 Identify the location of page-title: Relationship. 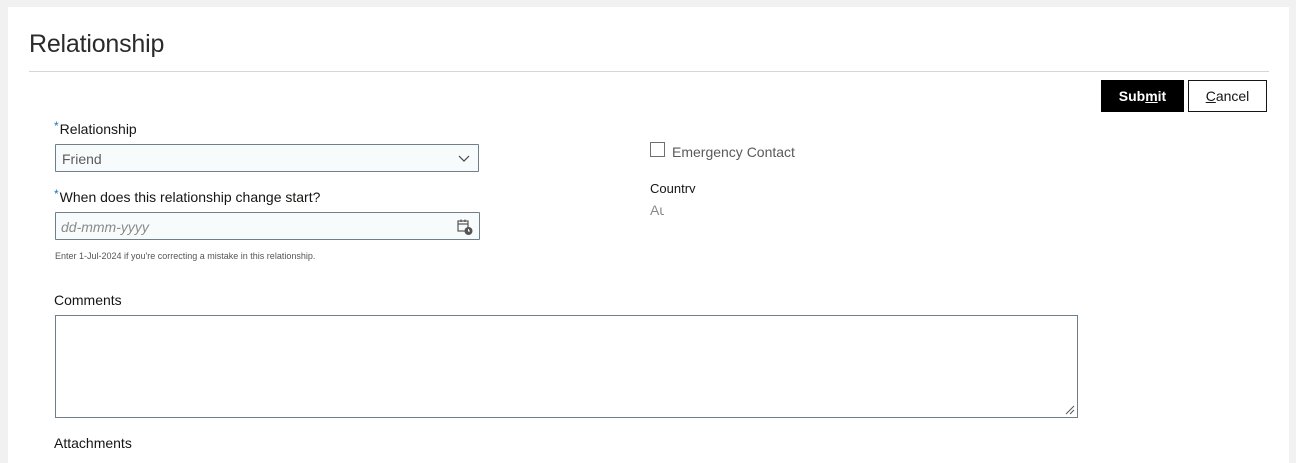
(97, 44).